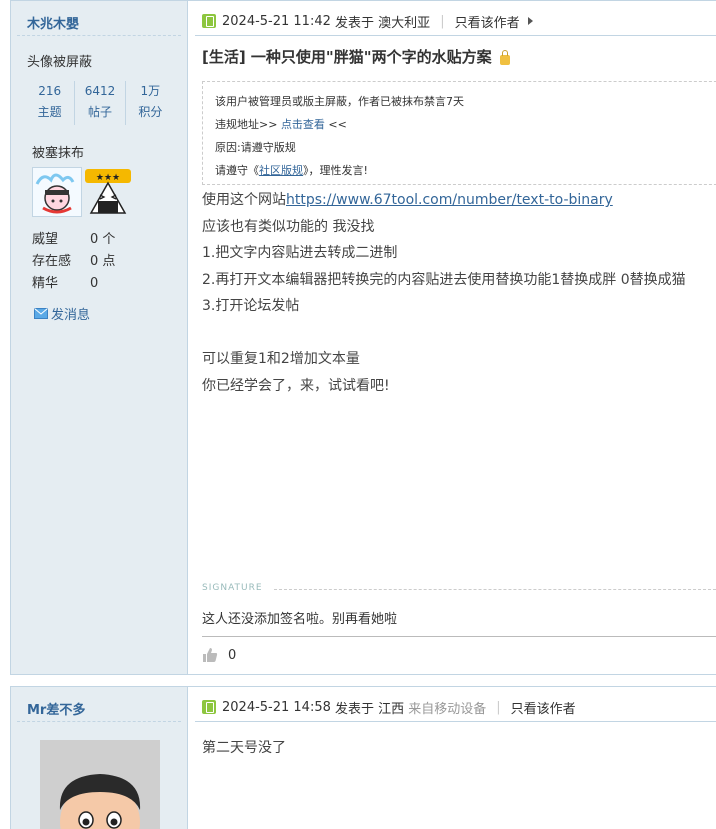 This screenshot has width=716, height=829. What do you see at coordinates (530, 21) in the screenshot?
I see `triangle-right-icon` at bounding box center [530, 21].